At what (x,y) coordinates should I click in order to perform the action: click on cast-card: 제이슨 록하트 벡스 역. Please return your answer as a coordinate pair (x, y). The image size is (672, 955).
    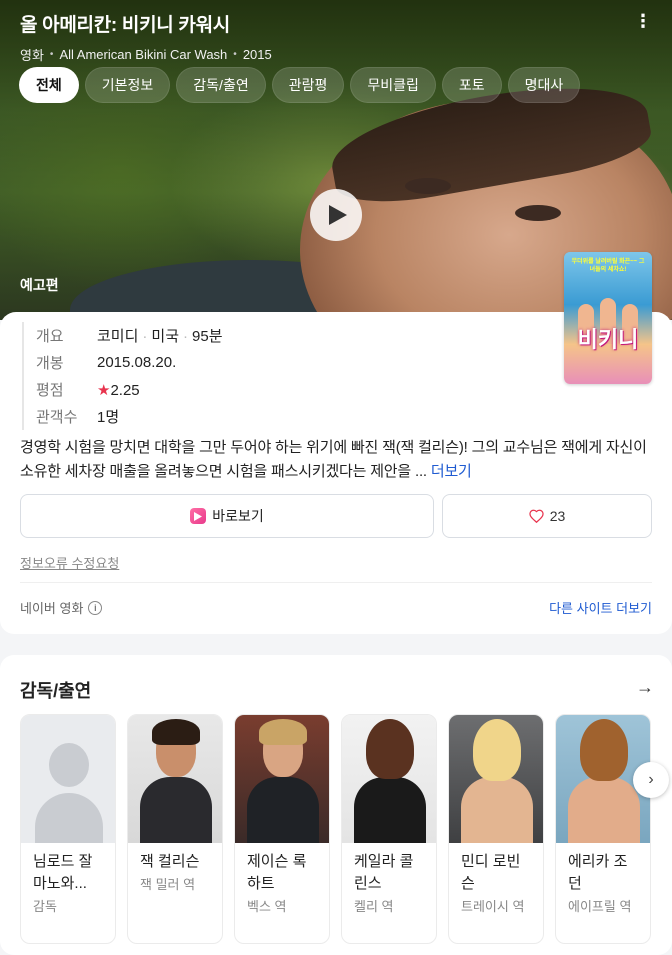
    Looking at the image, I should click on (282, 829).